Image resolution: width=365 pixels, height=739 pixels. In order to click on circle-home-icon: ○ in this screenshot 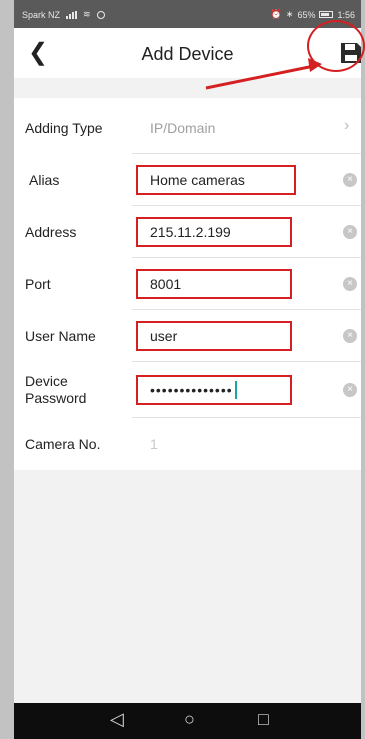, I will do `click(189, 719)`.